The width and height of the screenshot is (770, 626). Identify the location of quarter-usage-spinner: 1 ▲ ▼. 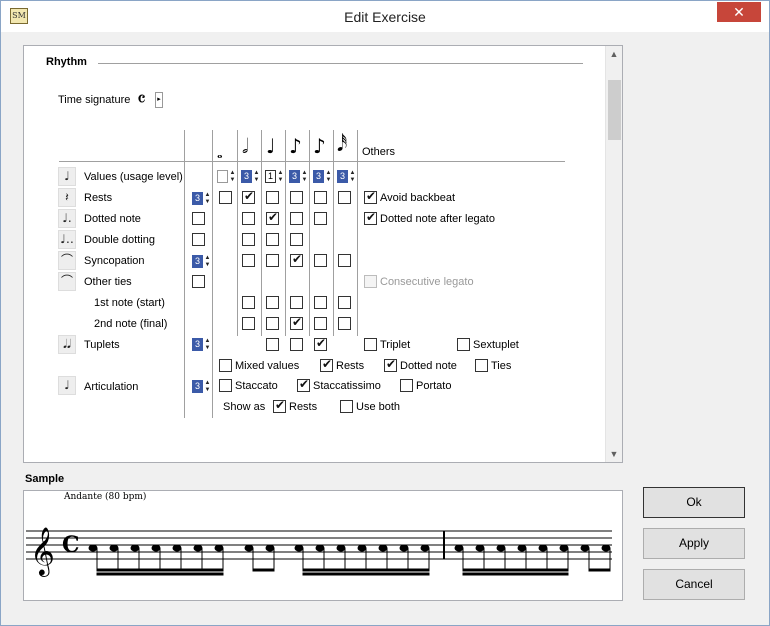
(274, 176).